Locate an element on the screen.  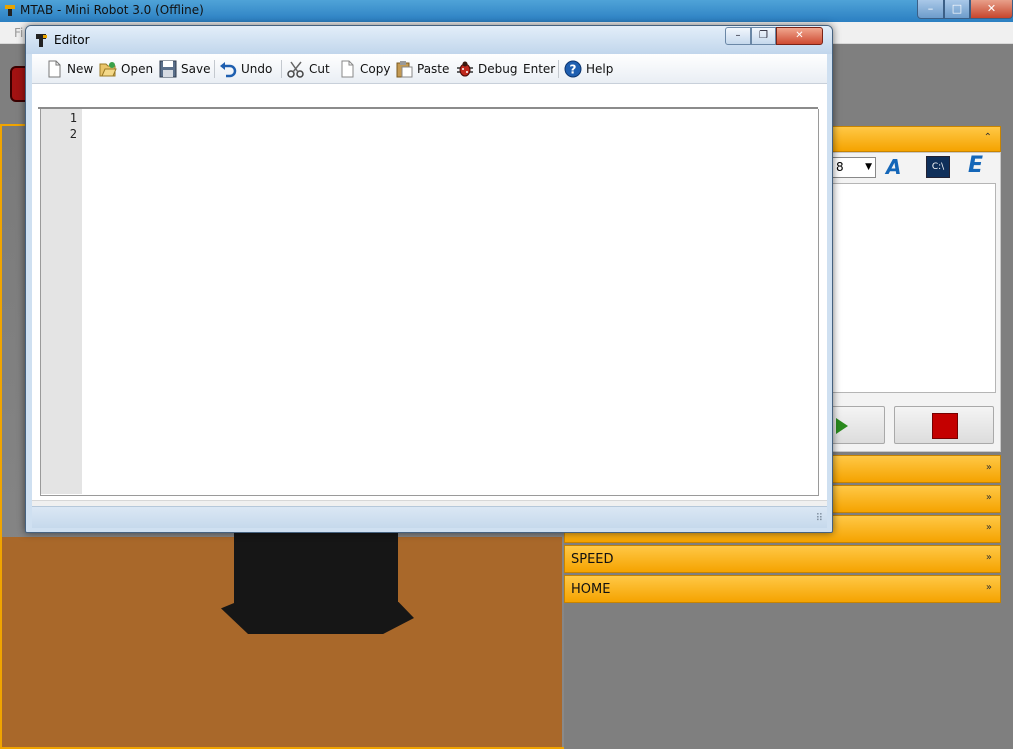
enter-button: Enter is located at coordinates (539, 69).